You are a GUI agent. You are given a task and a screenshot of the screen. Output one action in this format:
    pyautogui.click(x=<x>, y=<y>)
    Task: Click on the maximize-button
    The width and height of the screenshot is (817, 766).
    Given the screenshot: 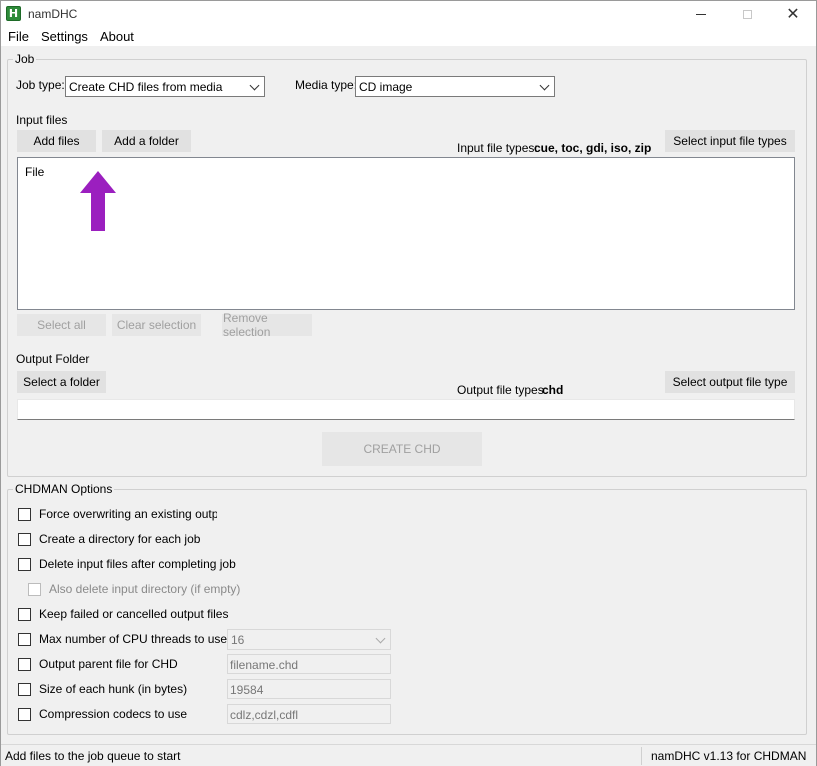 What is the action you would take?
    pyautogui.click(x=747, y=14)
    